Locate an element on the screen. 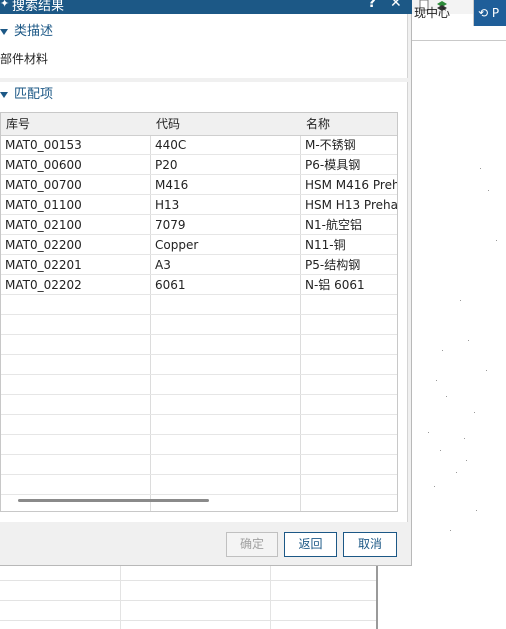 The height and width of the screenshot is (629, 506). cell-name: M-不锈钢 is located at coordinates (330, 145).